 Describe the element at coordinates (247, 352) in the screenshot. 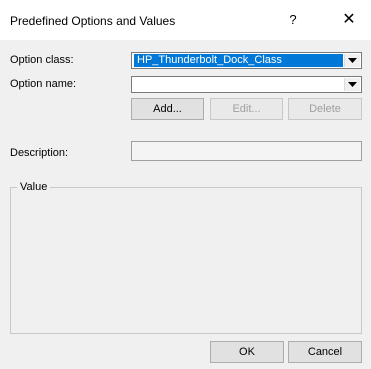

I see `ok-button: OK` at that location.